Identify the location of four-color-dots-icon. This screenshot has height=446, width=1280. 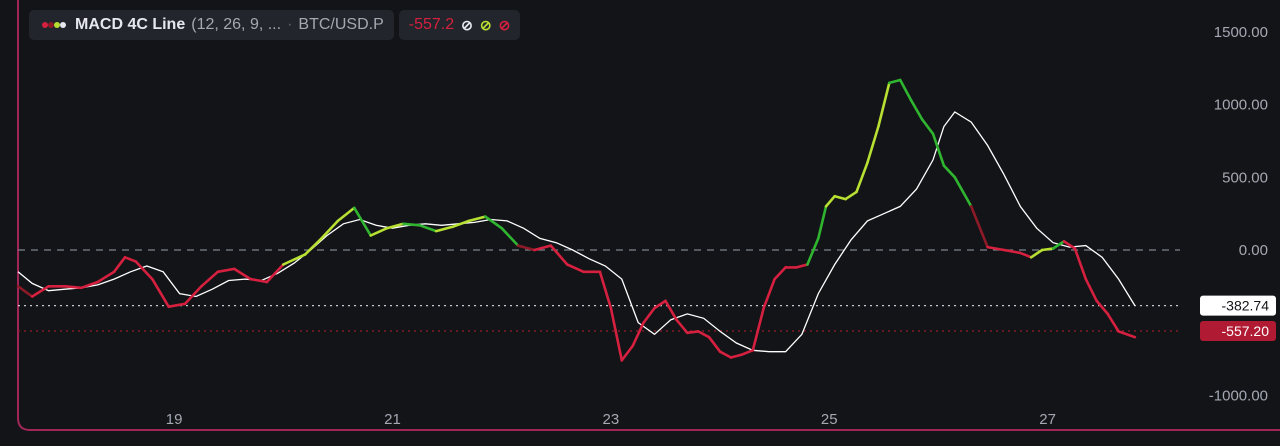
(54, 25).